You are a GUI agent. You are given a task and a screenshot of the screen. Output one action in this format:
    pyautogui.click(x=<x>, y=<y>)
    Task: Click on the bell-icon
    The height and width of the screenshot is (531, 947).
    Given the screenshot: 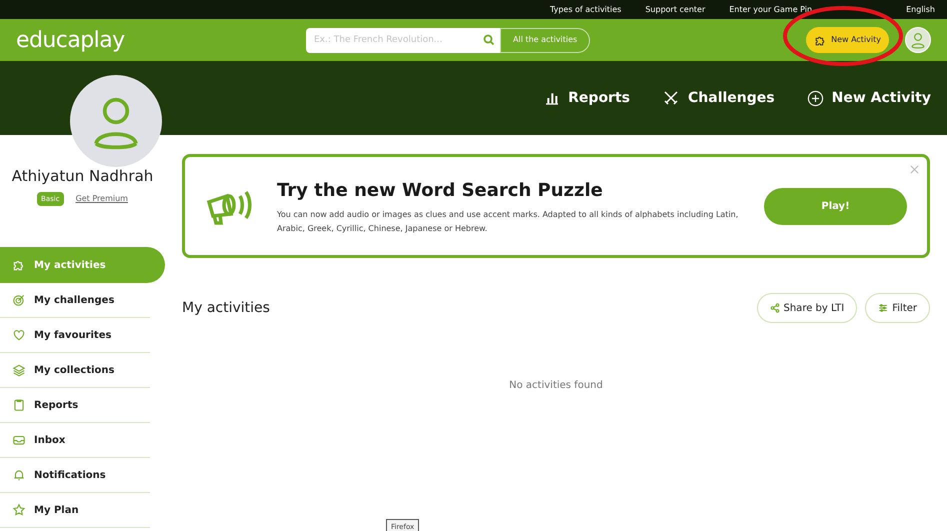 What is the action you would take?
    pyautogui.click(x=19, y=475)
    